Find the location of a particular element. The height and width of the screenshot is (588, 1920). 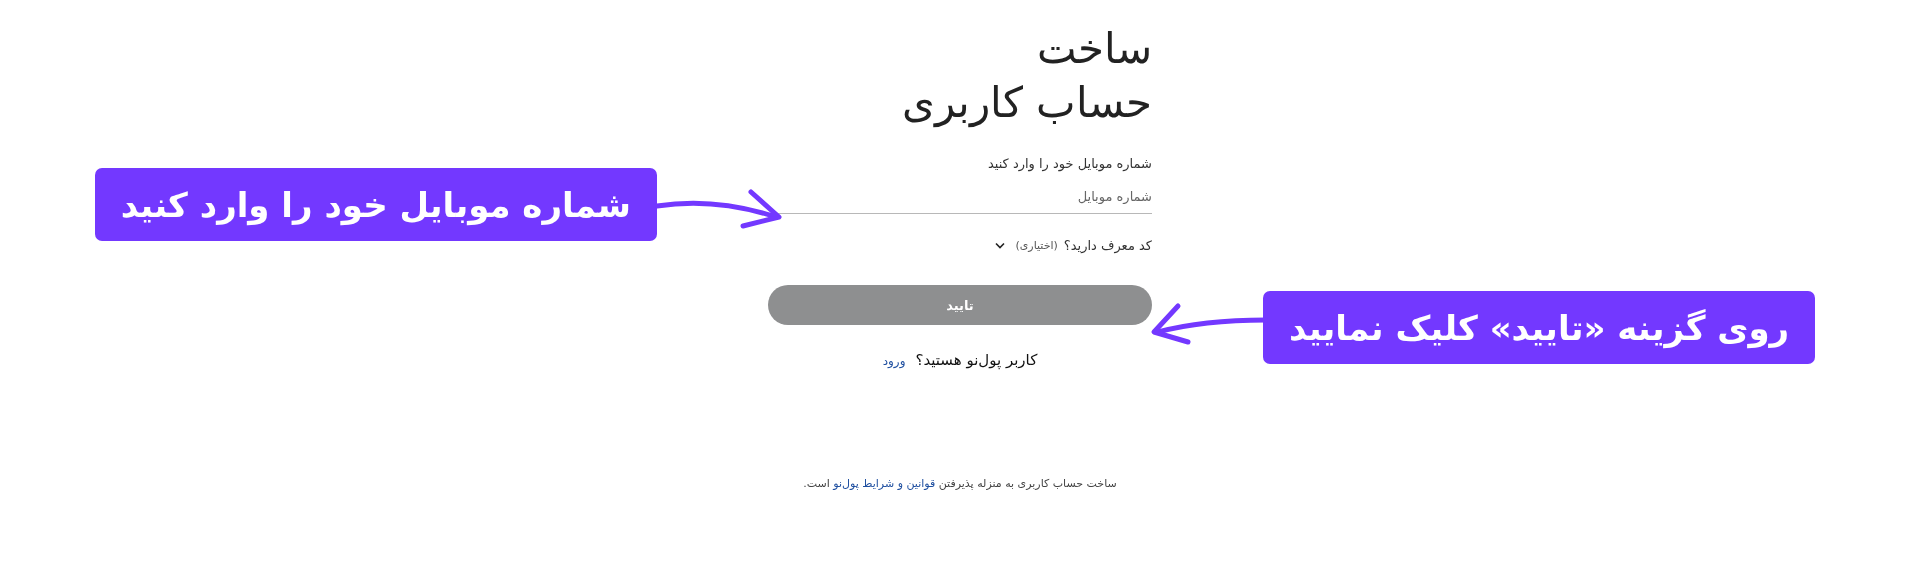

field-label: شماره موبایل خود را وارد کنید is located at coordinates (1069, 163).